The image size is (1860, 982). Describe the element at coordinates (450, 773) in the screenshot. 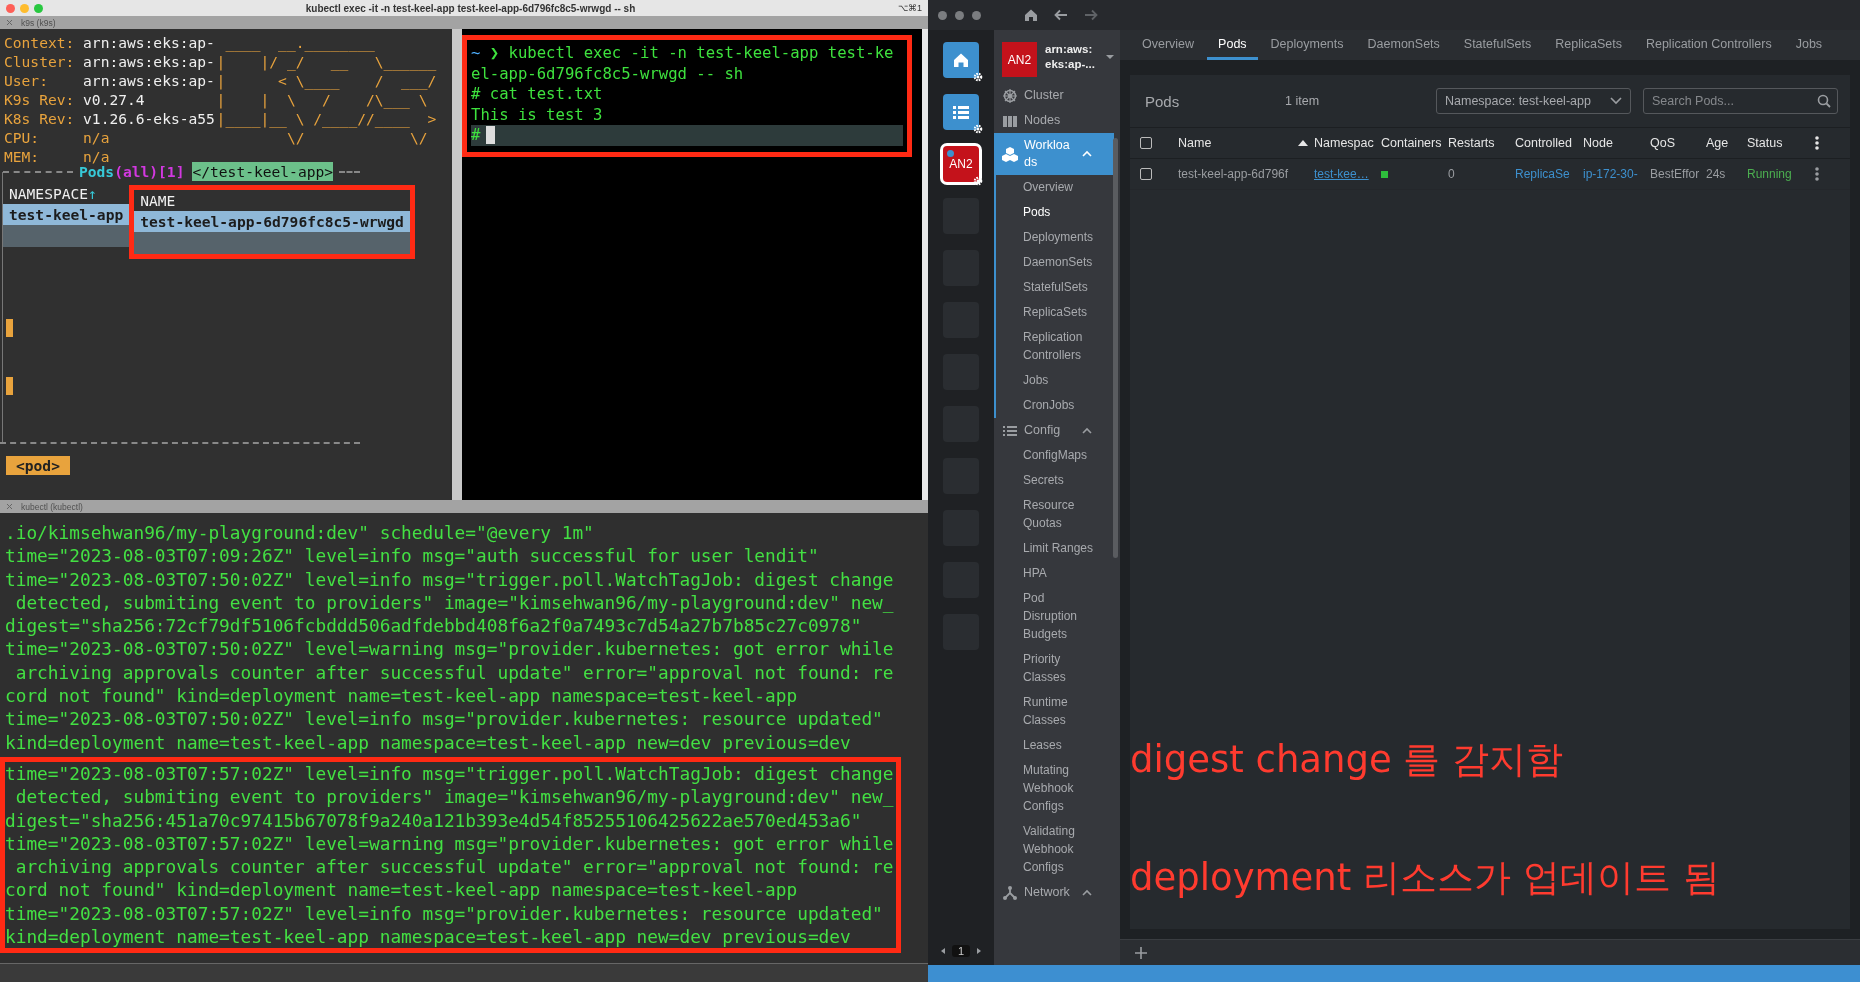

I see `log-line: time="2023-08-03T07:57:02Z" level=info msg="trigger.poll.WatchTagJob: digest change` at that location.